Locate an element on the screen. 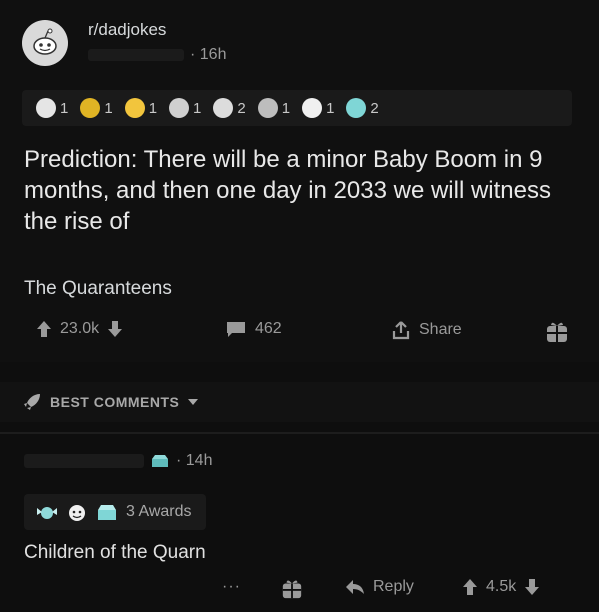  comment-vote-control: 4.5k is located at coordinates (501, 587).